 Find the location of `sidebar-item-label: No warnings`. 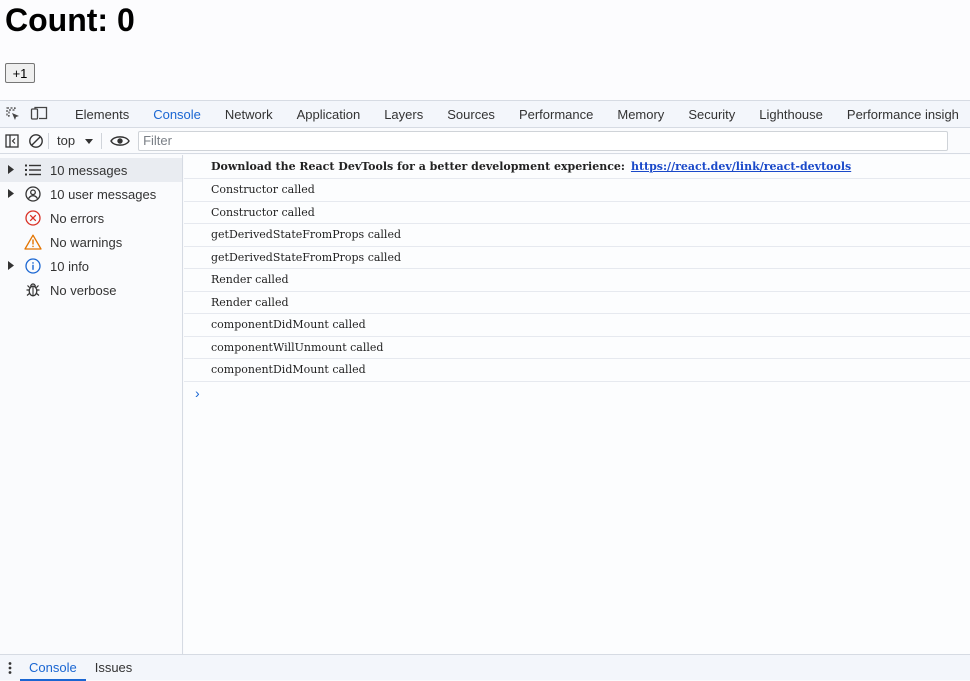

sidebar-item-label: No warnings is located at coordinates (86, 242).